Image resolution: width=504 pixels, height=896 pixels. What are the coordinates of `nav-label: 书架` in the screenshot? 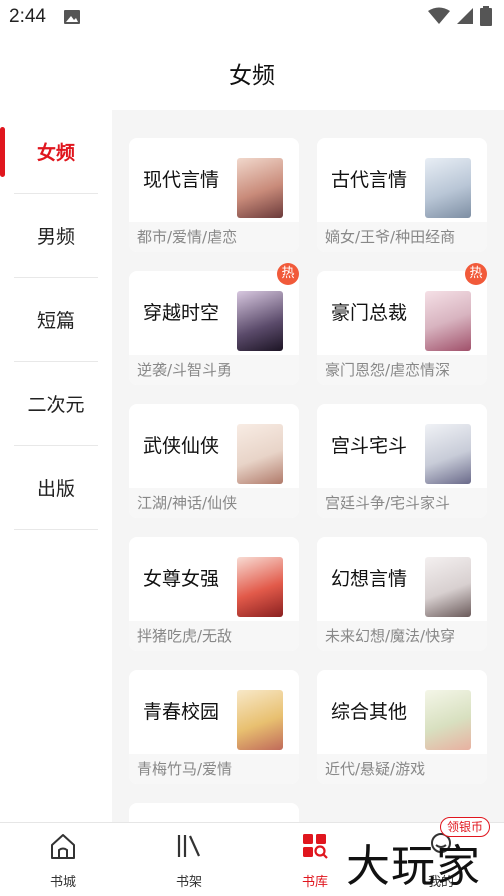 It's located at (188, 882).